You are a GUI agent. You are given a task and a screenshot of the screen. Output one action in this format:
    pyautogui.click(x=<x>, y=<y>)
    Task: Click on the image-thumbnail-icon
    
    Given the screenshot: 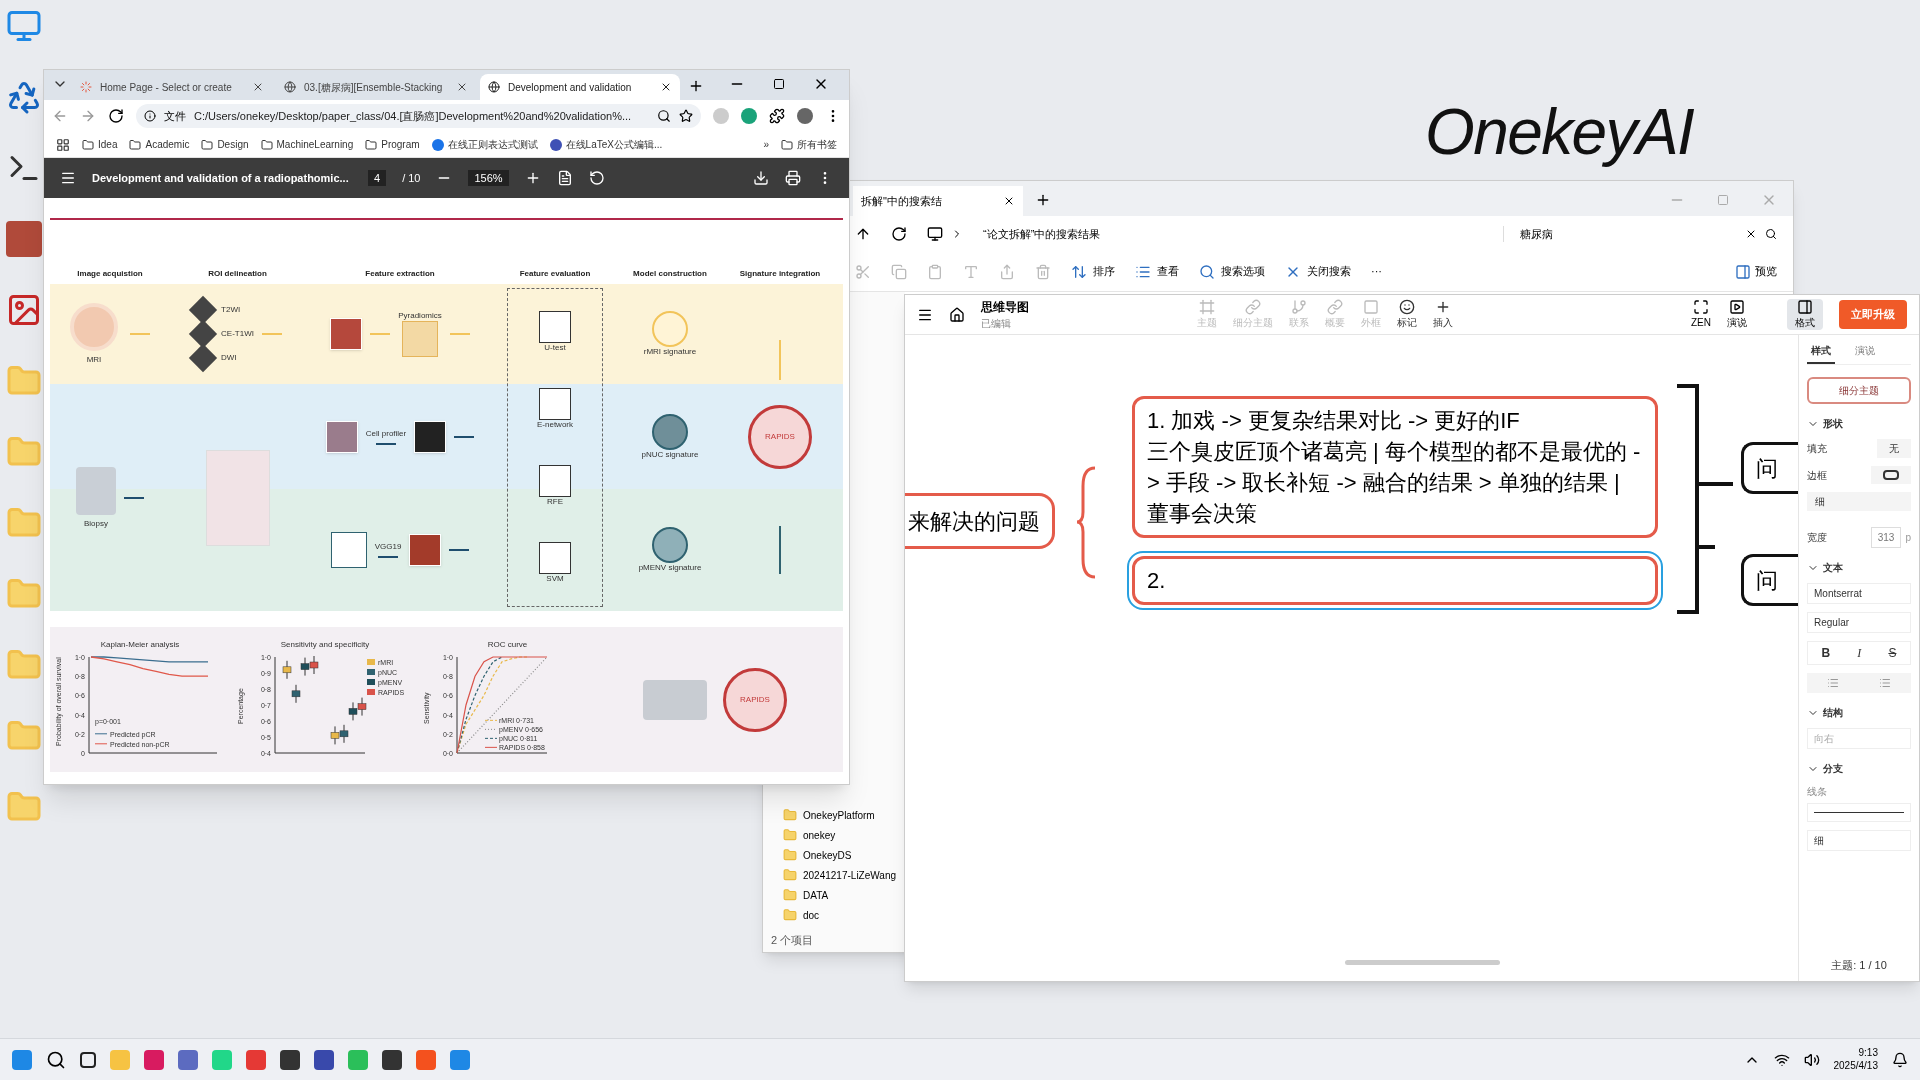 What is the action you would take?
    pyautogui.click(x=24, y=239)
    